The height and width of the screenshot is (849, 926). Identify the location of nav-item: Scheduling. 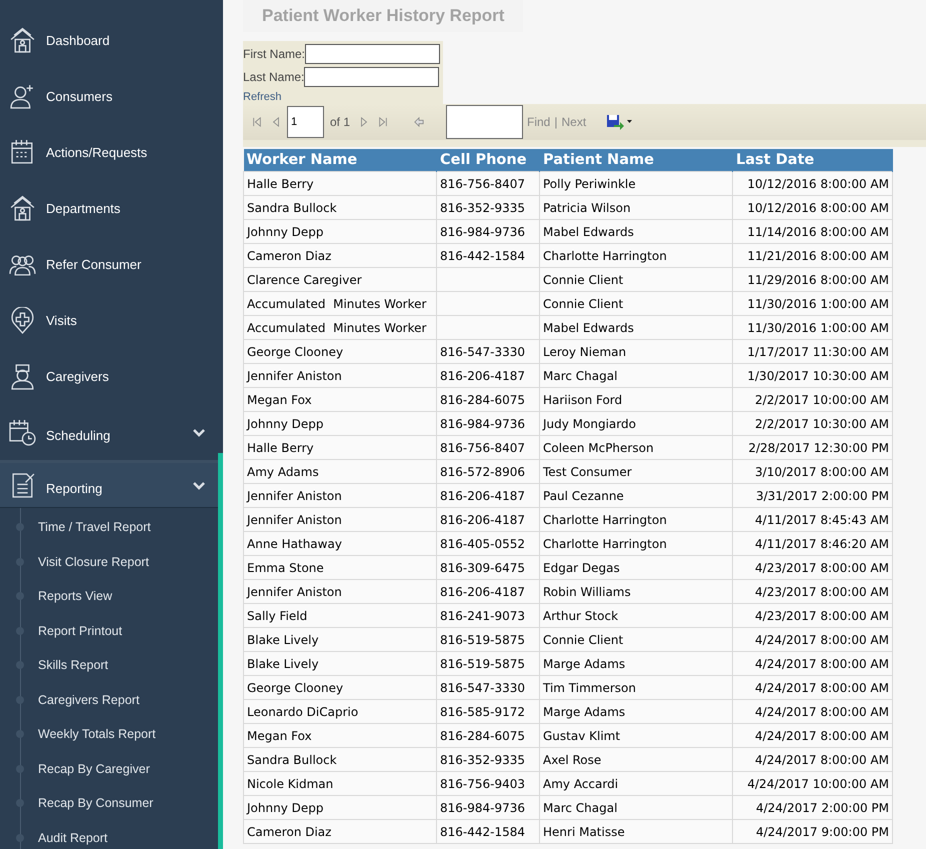
(119, 435).